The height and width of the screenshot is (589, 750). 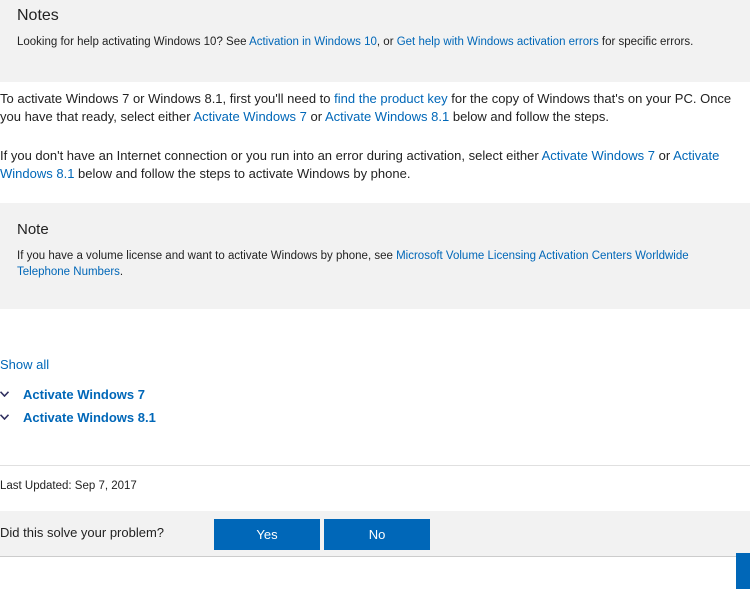 I want to click on activate-win81-link: Activate Windows 8.1, so click(x=387, y=116).